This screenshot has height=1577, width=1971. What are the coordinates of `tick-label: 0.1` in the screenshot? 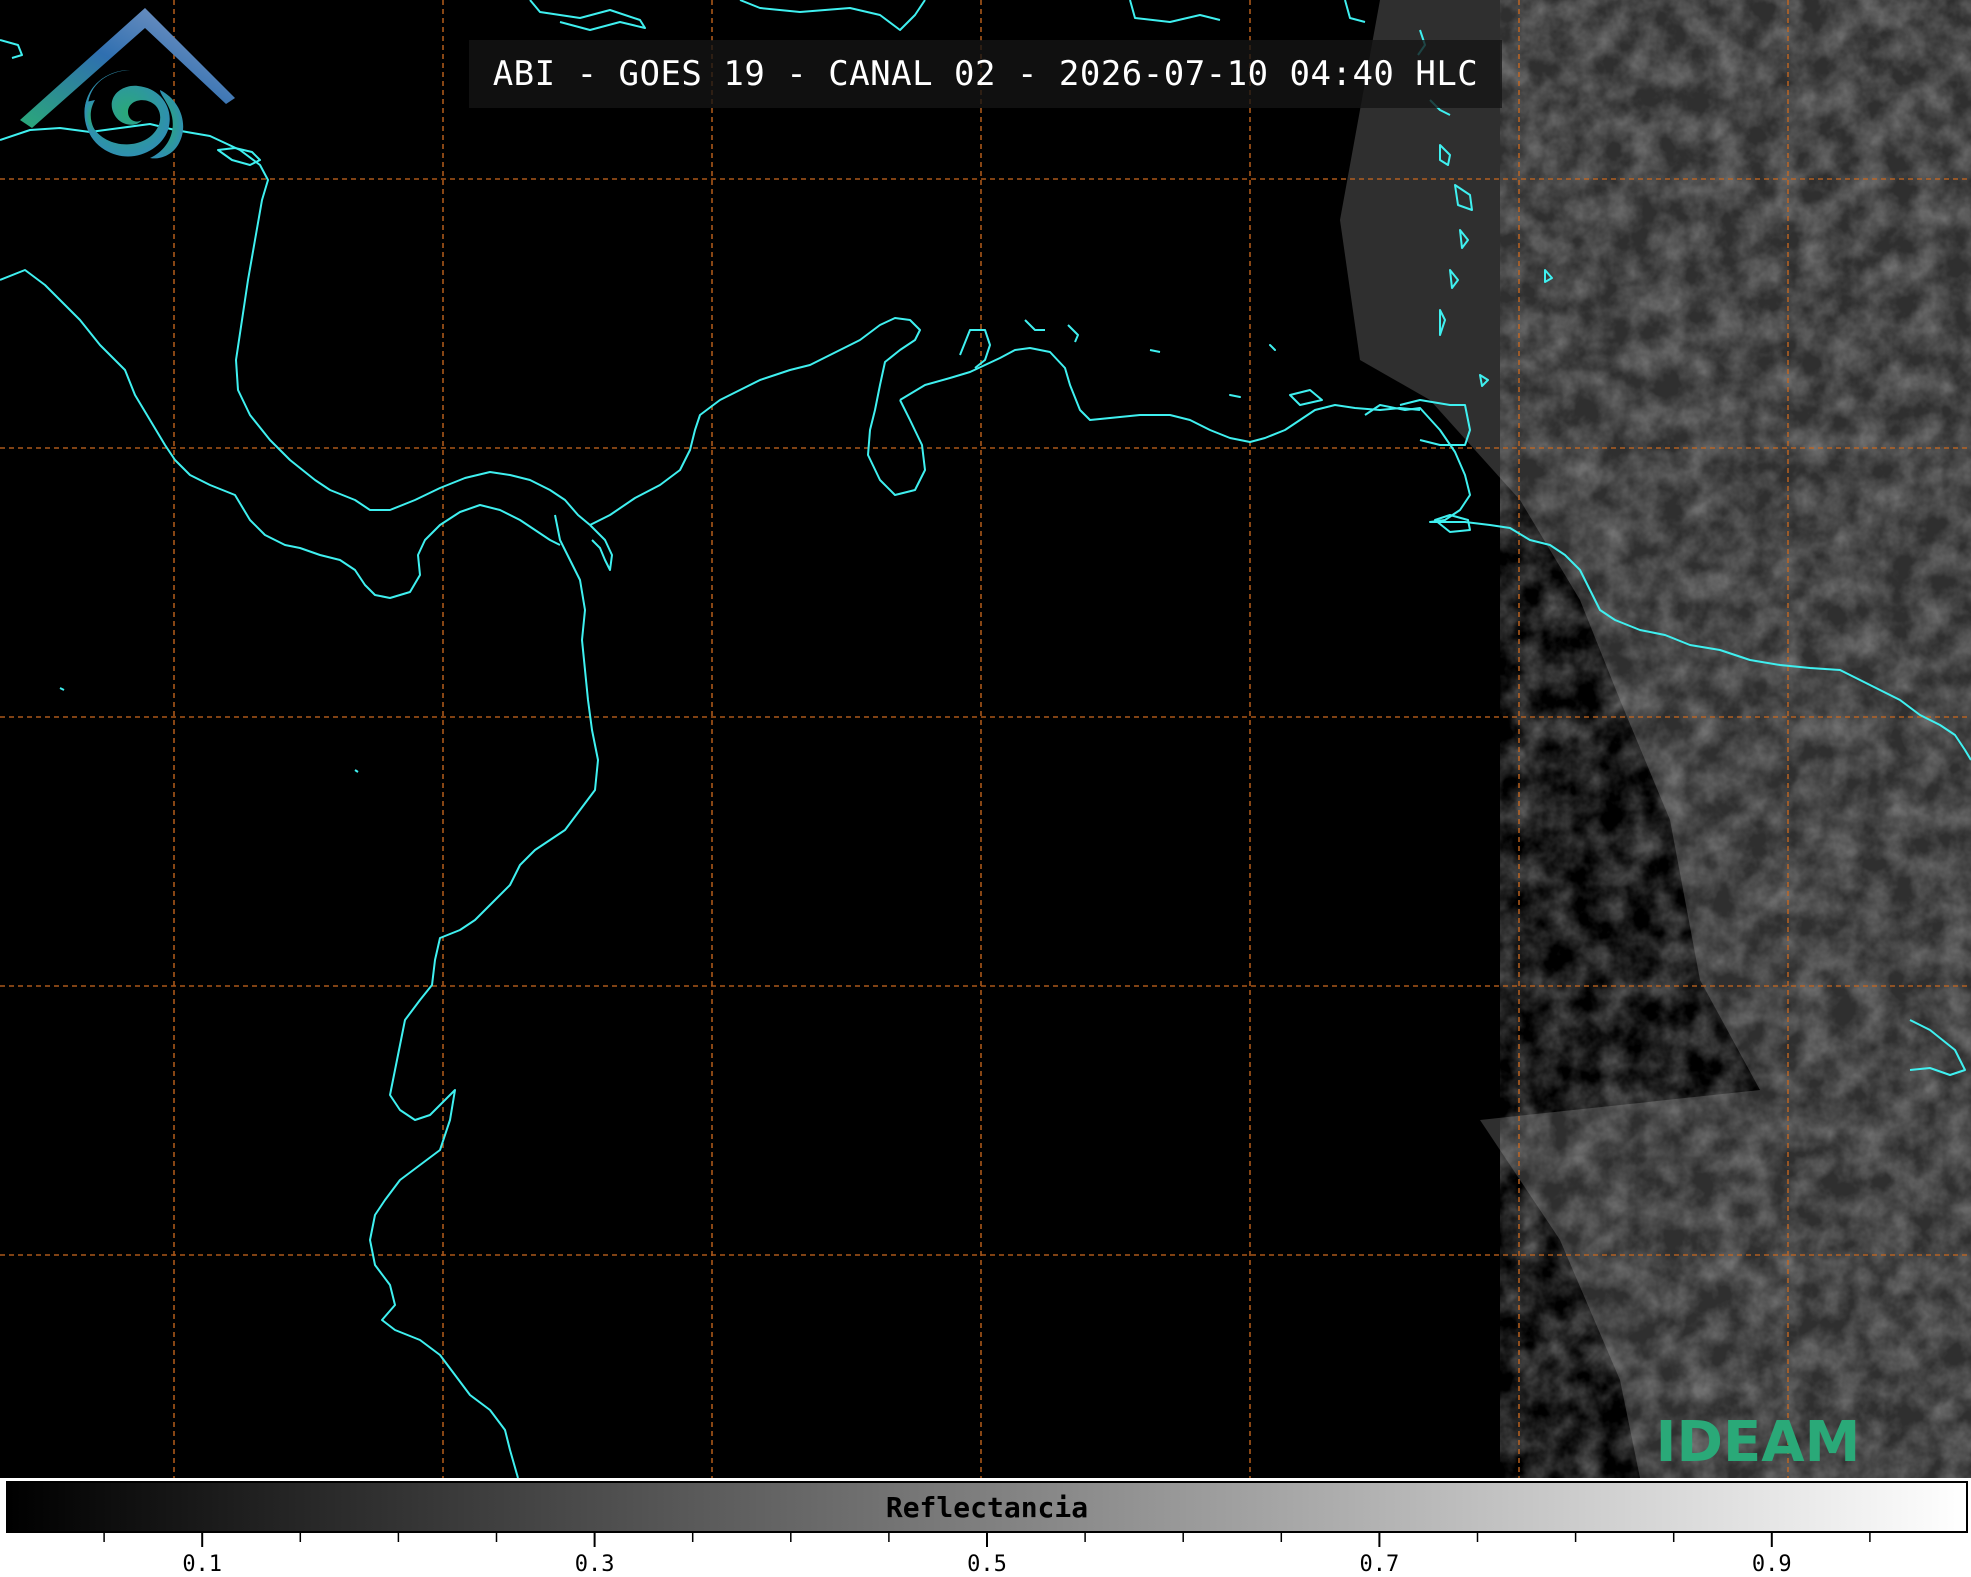 It's located at (202, 1564).